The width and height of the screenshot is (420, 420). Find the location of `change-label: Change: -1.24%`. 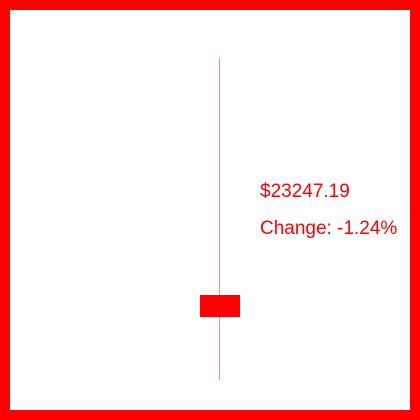

change-label: Change: -1.24% is located at coordinates (329, 228).